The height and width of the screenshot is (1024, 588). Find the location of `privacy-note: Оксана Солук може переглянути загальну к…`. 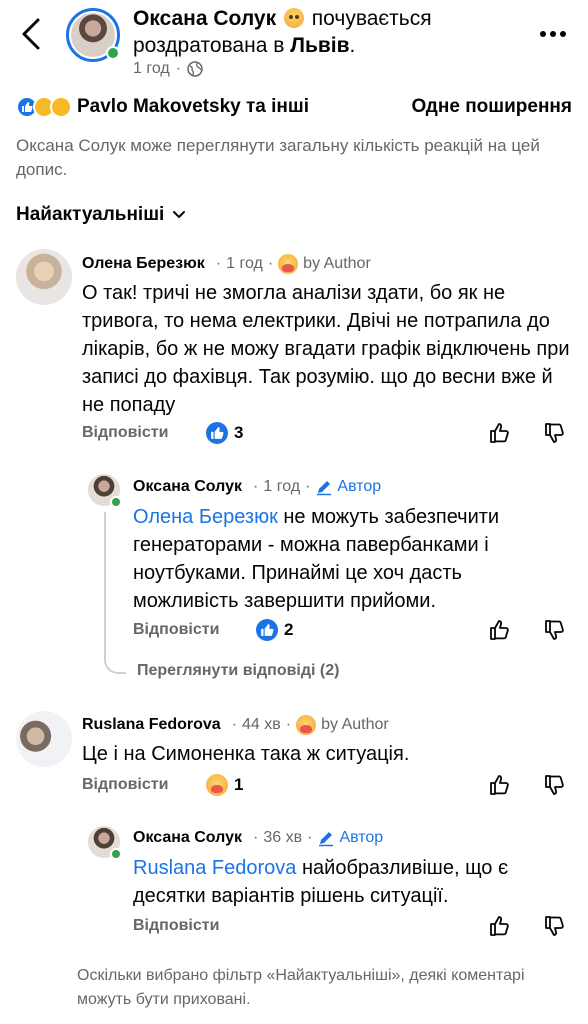

privacy-note: Оксана Солук може переглянути загальну к… is located at coordinates (278, 157).